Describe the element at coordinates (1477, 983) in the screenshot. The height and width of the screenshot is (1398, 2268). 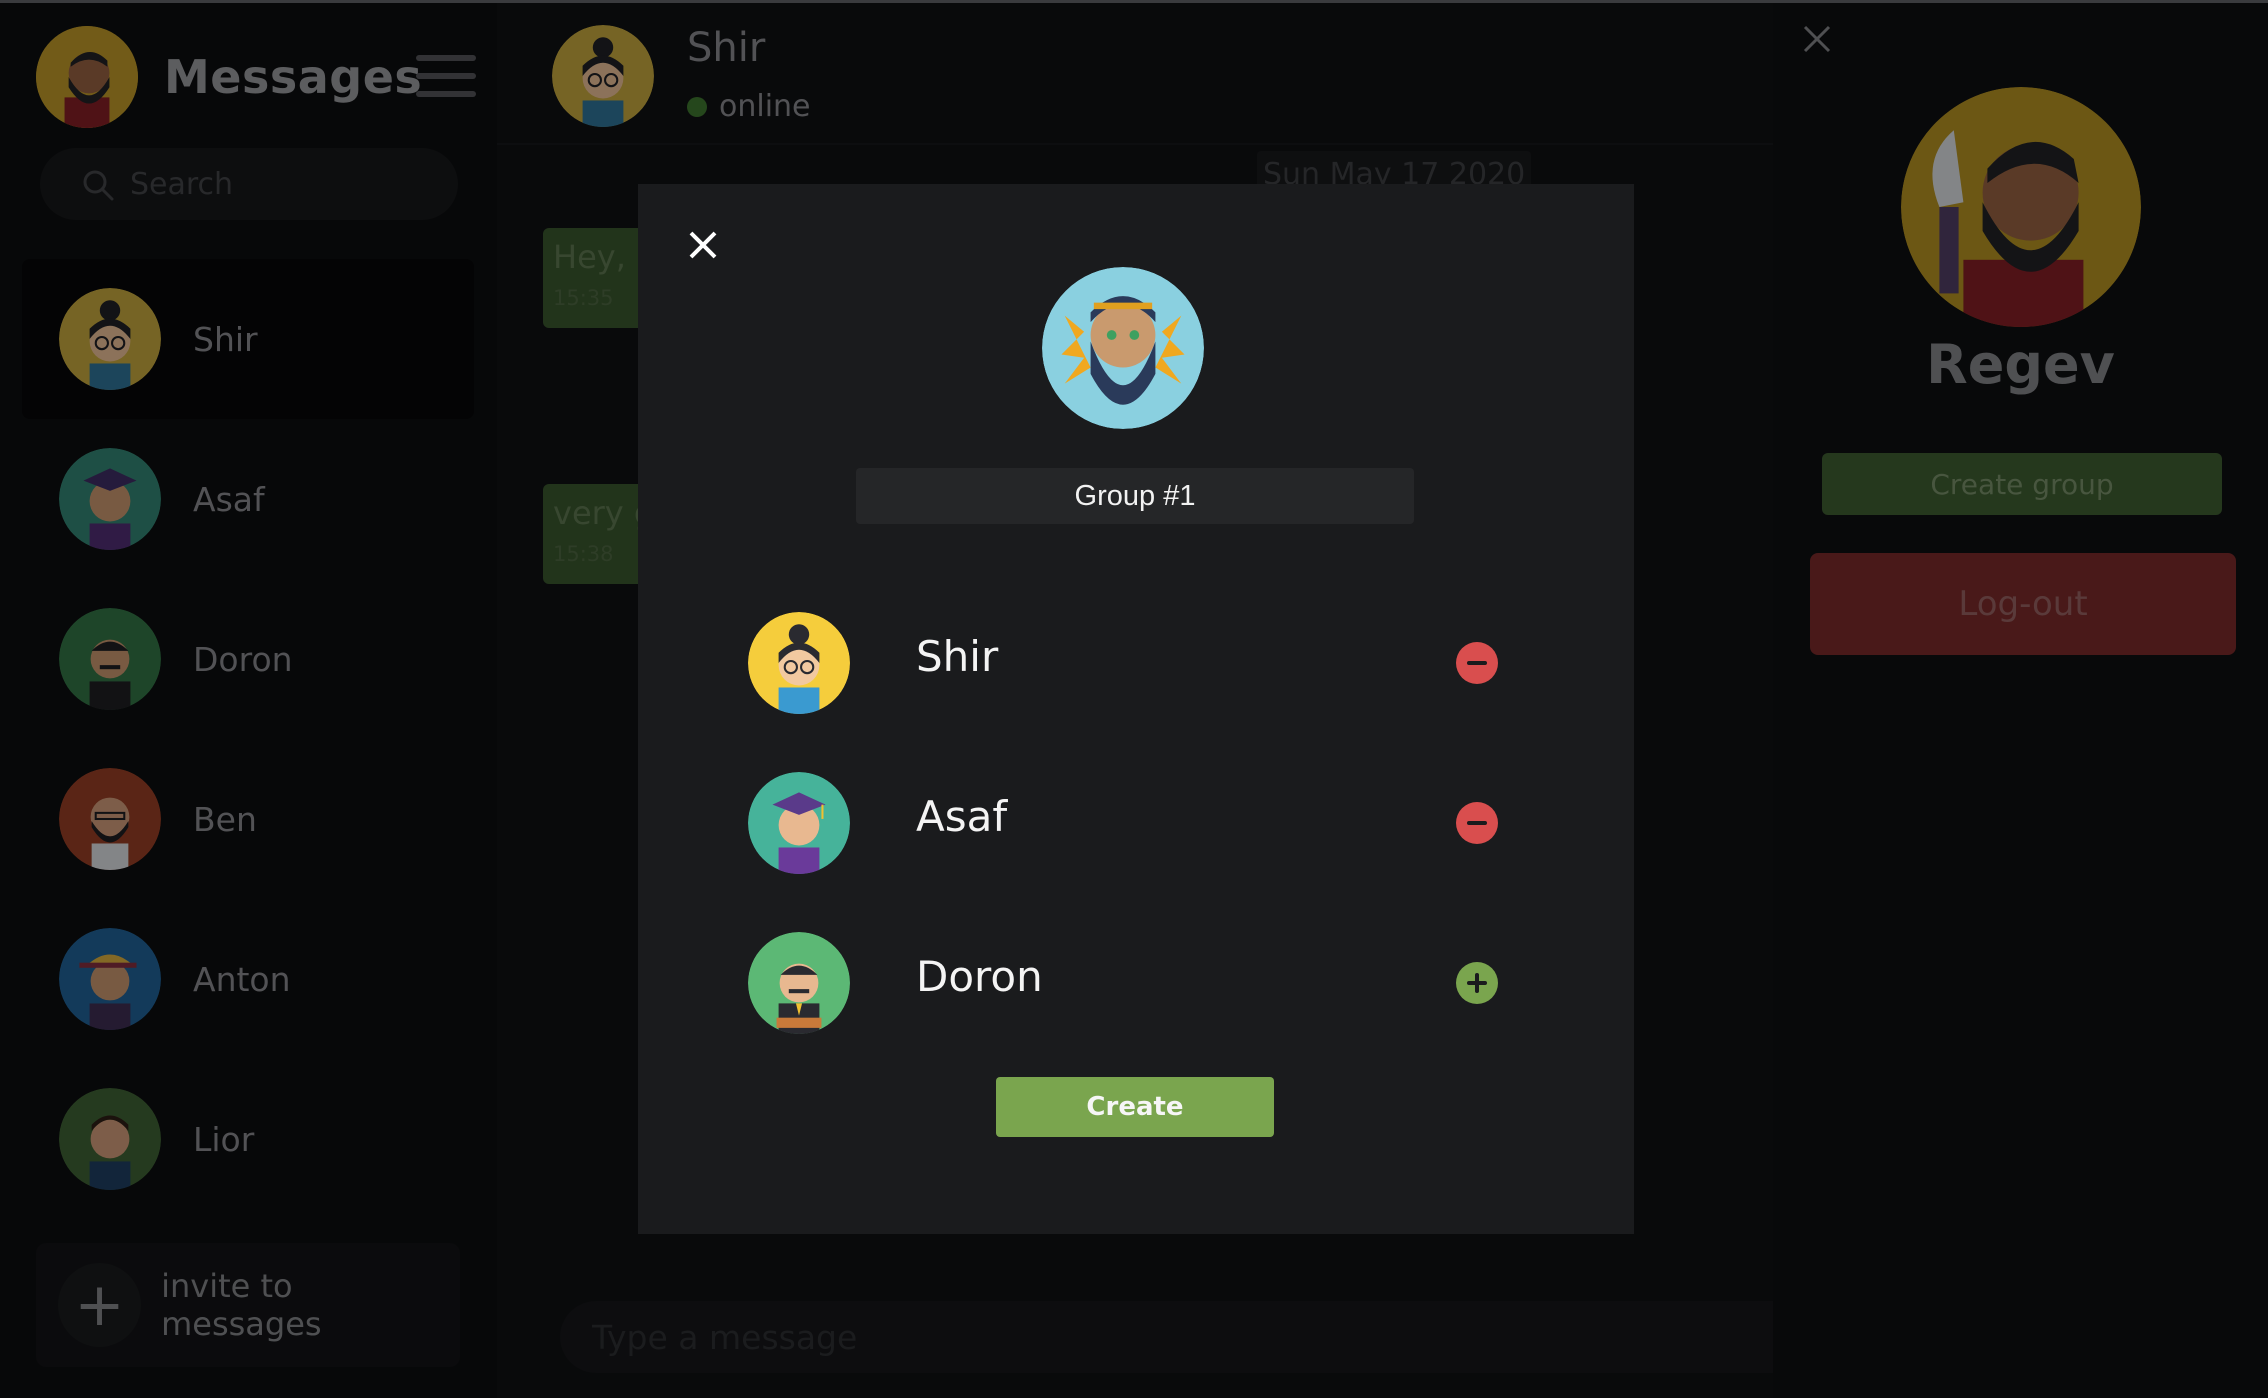
I see `add-member-icon` at that location.